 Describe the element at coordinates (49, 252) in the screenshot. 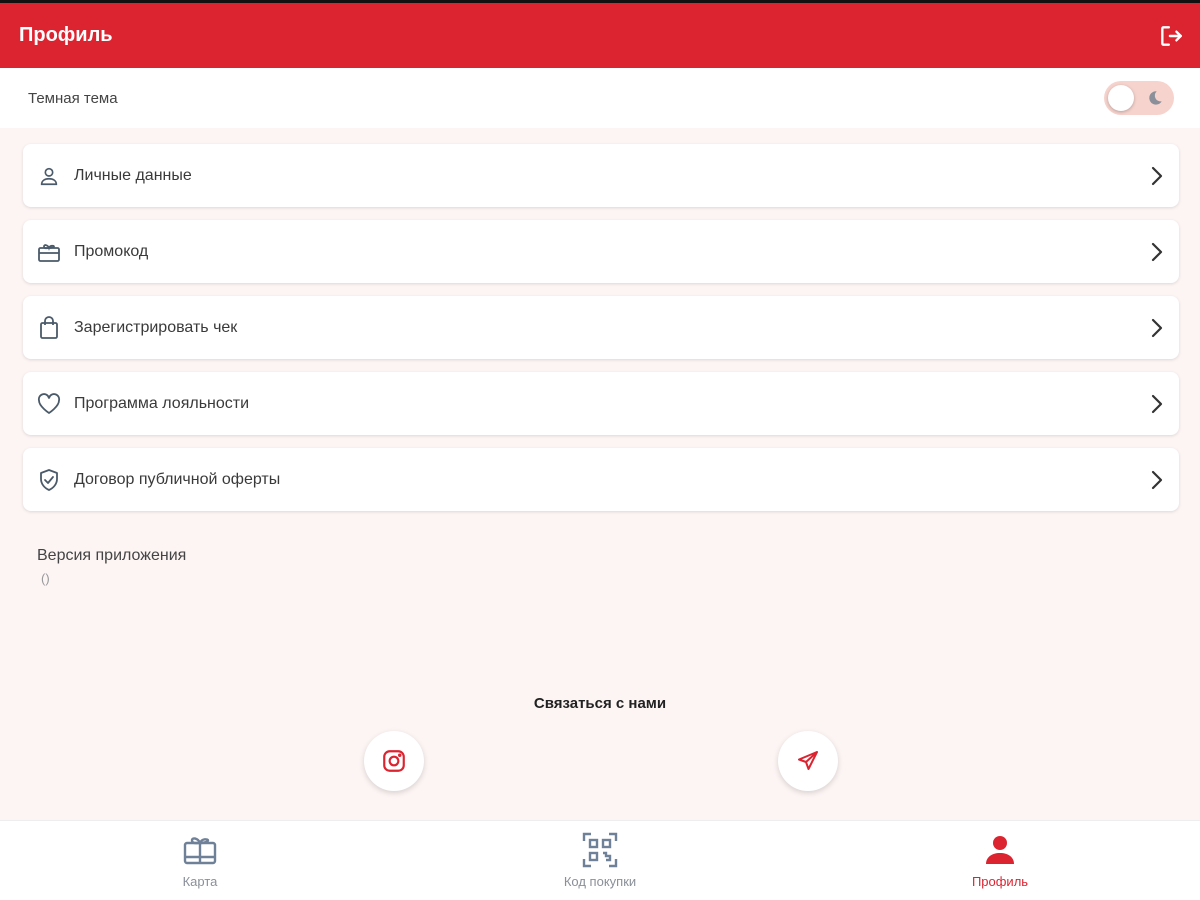

I see `gift-icon` at that location.